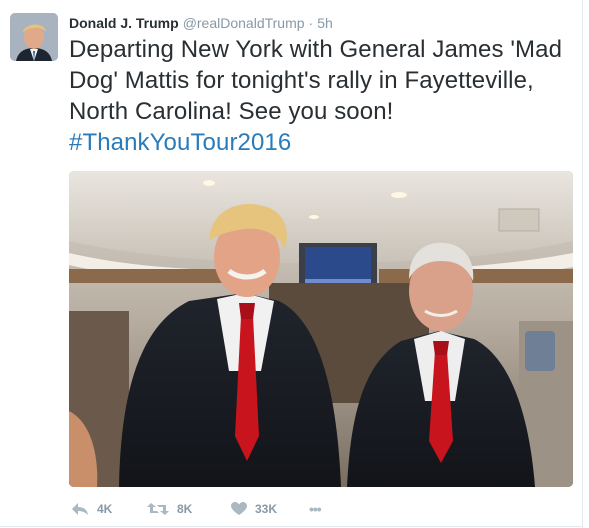 The width and height of the screenshot is (589, 528). I want to click on retweet-icon, so click(158, 509).